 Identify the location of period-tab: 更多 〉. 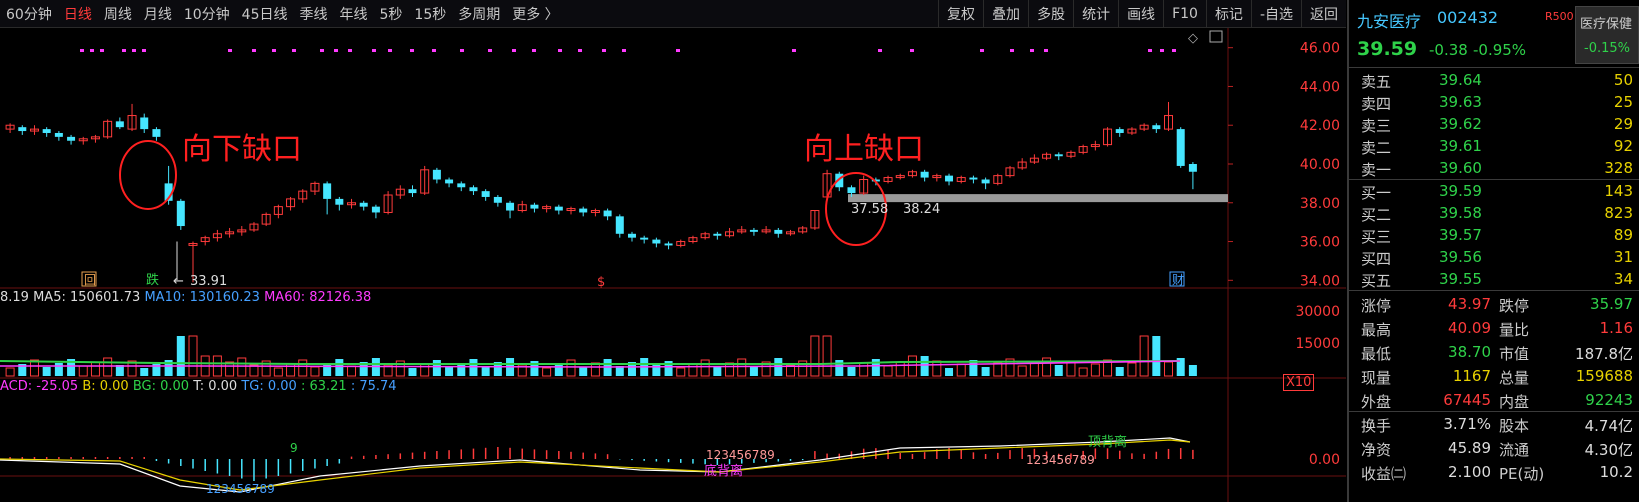
(535, 13).